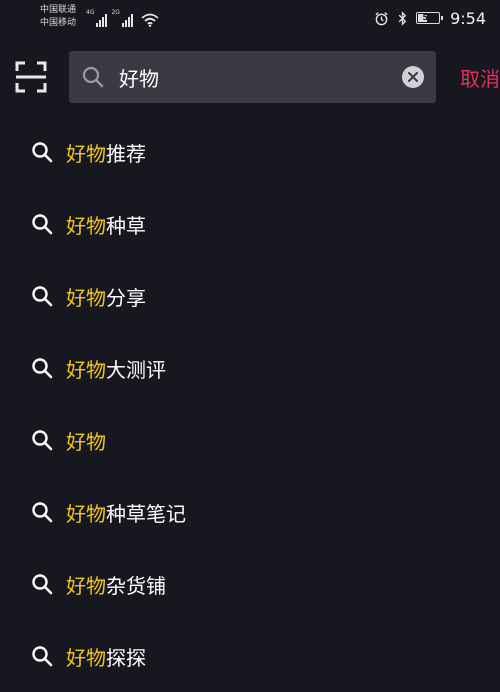 The width and height of the screenshot is (500, 692). I want to click on scan-icon, so click(31, 77).